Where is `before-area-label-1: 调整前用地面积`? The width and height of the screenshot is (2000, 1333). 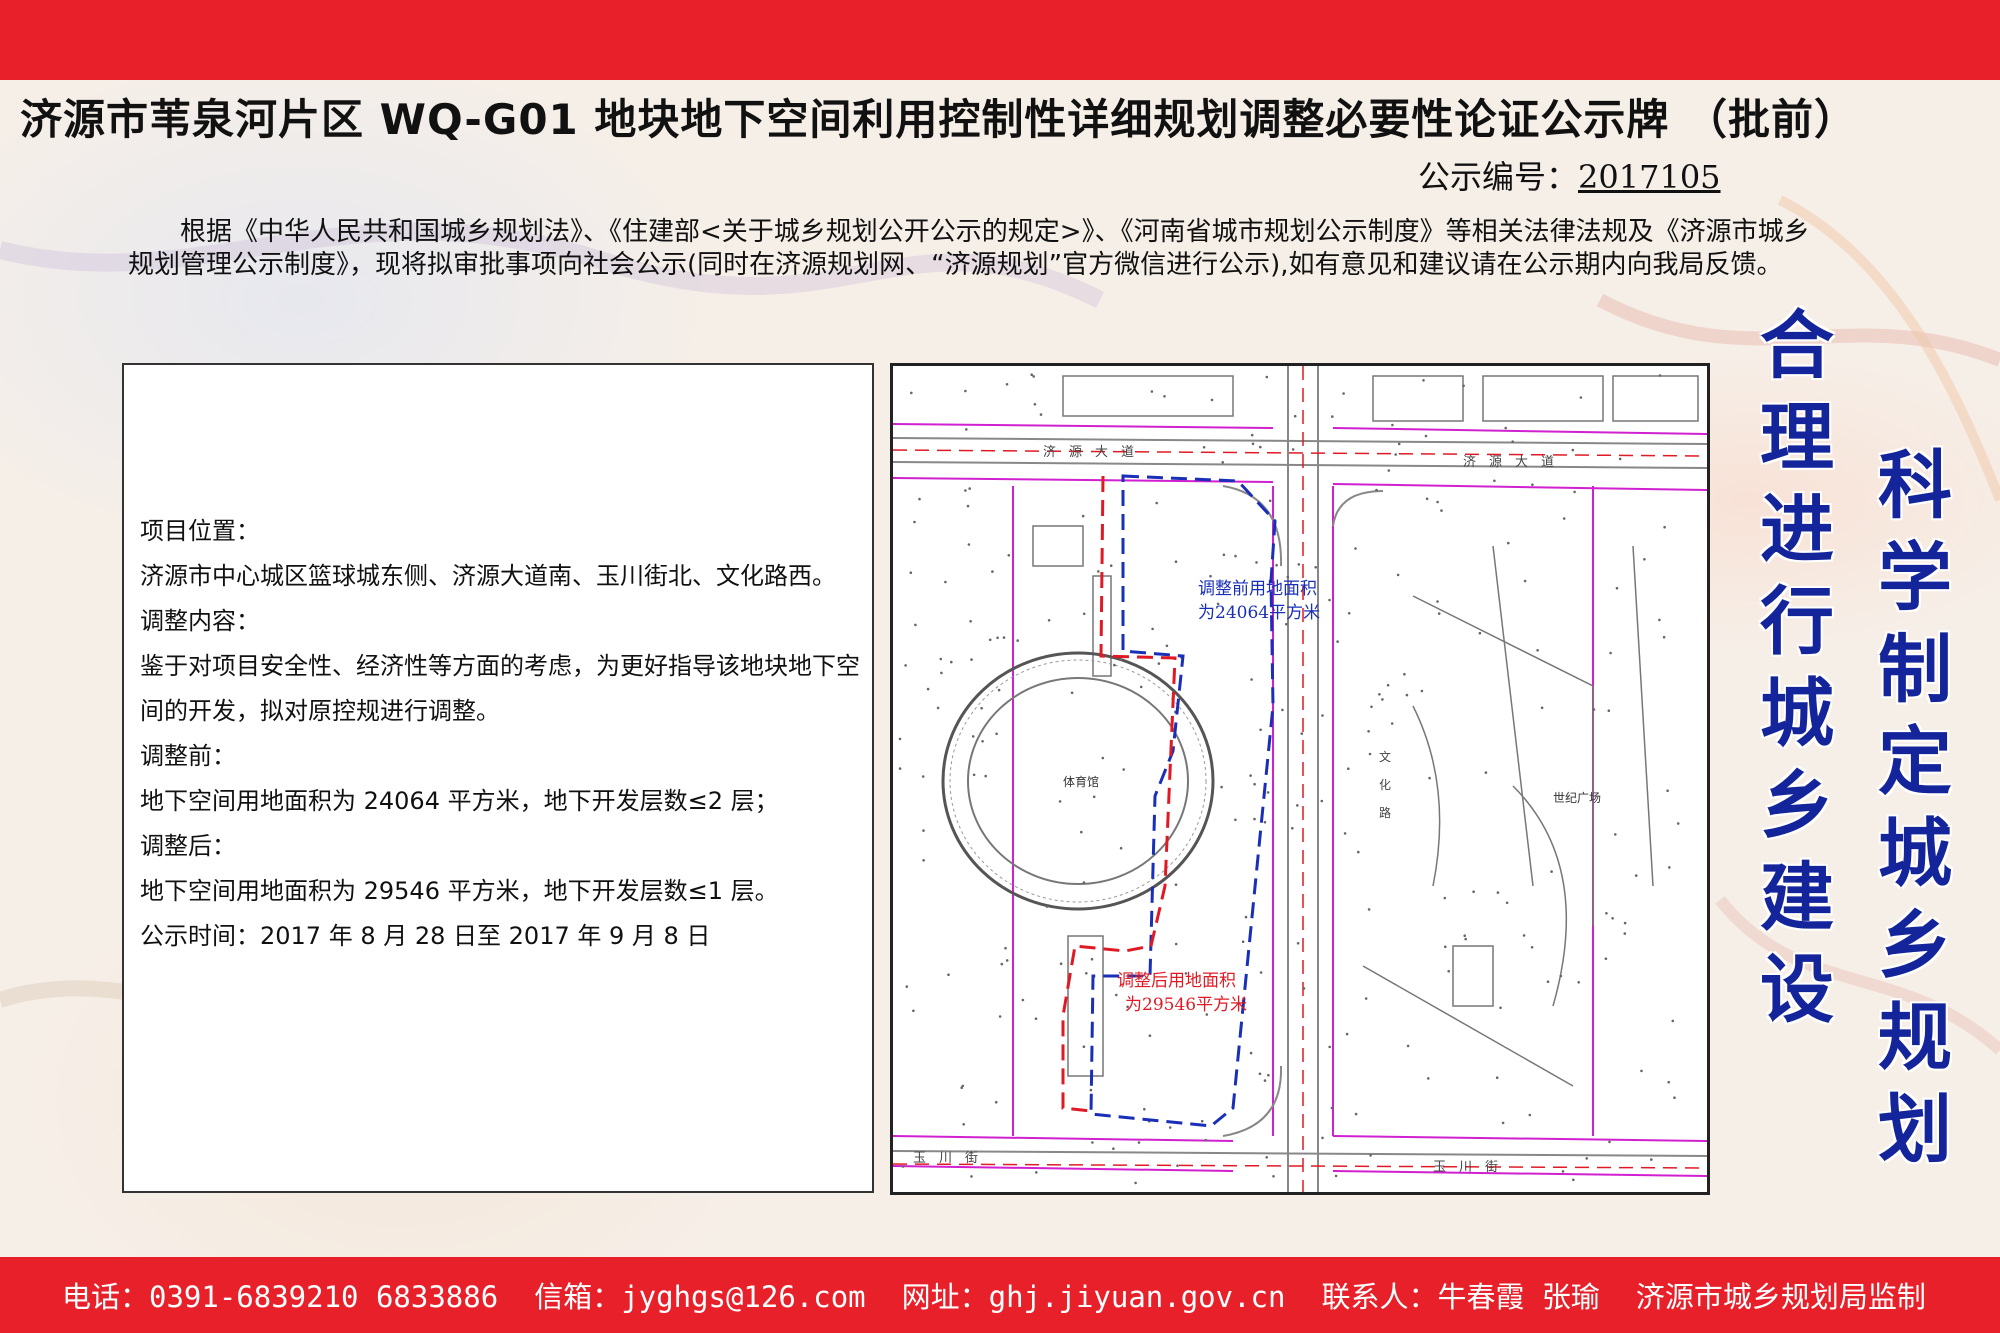 before-area-label-1: 调整前用地面积 is located at coordinates (1257, 589).